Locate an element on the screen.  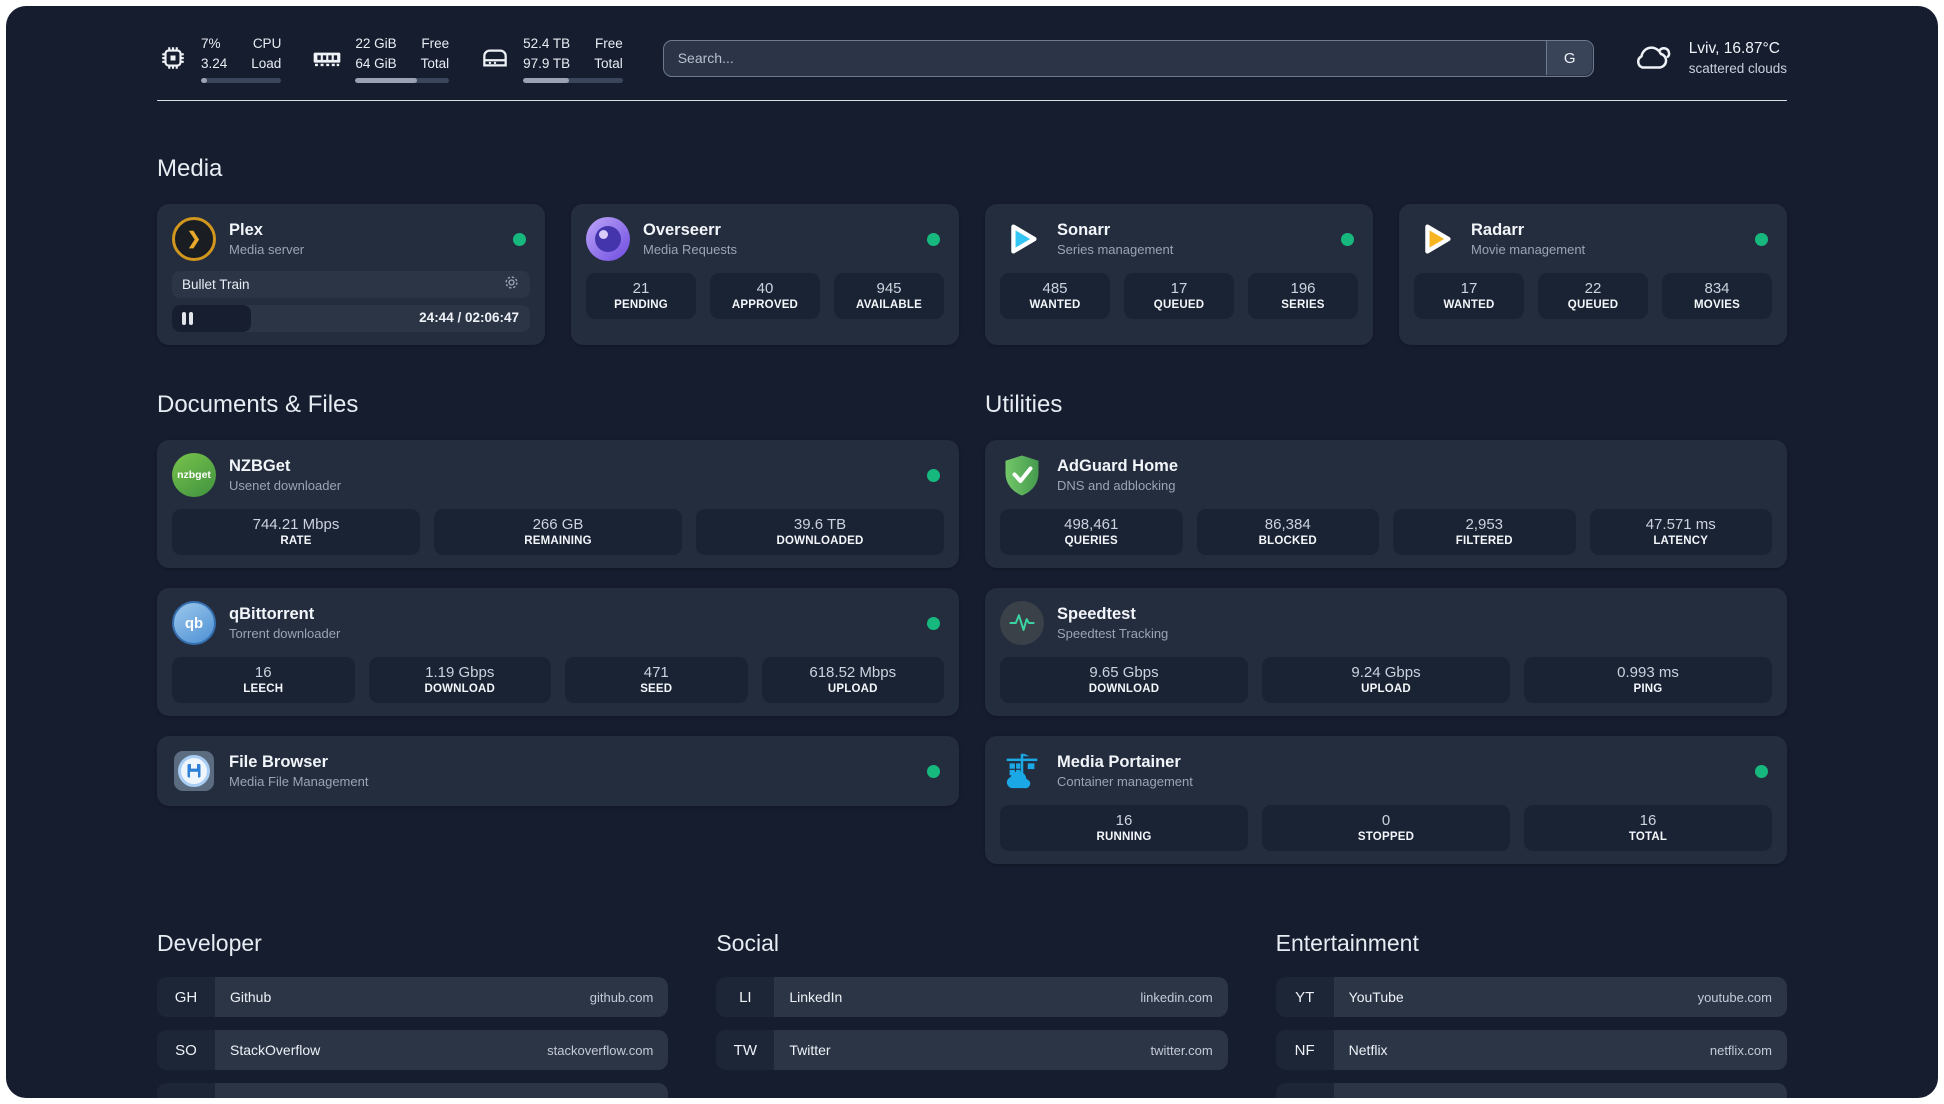
bookmark-name: LinkedIn is located at coordinates (816, 997).